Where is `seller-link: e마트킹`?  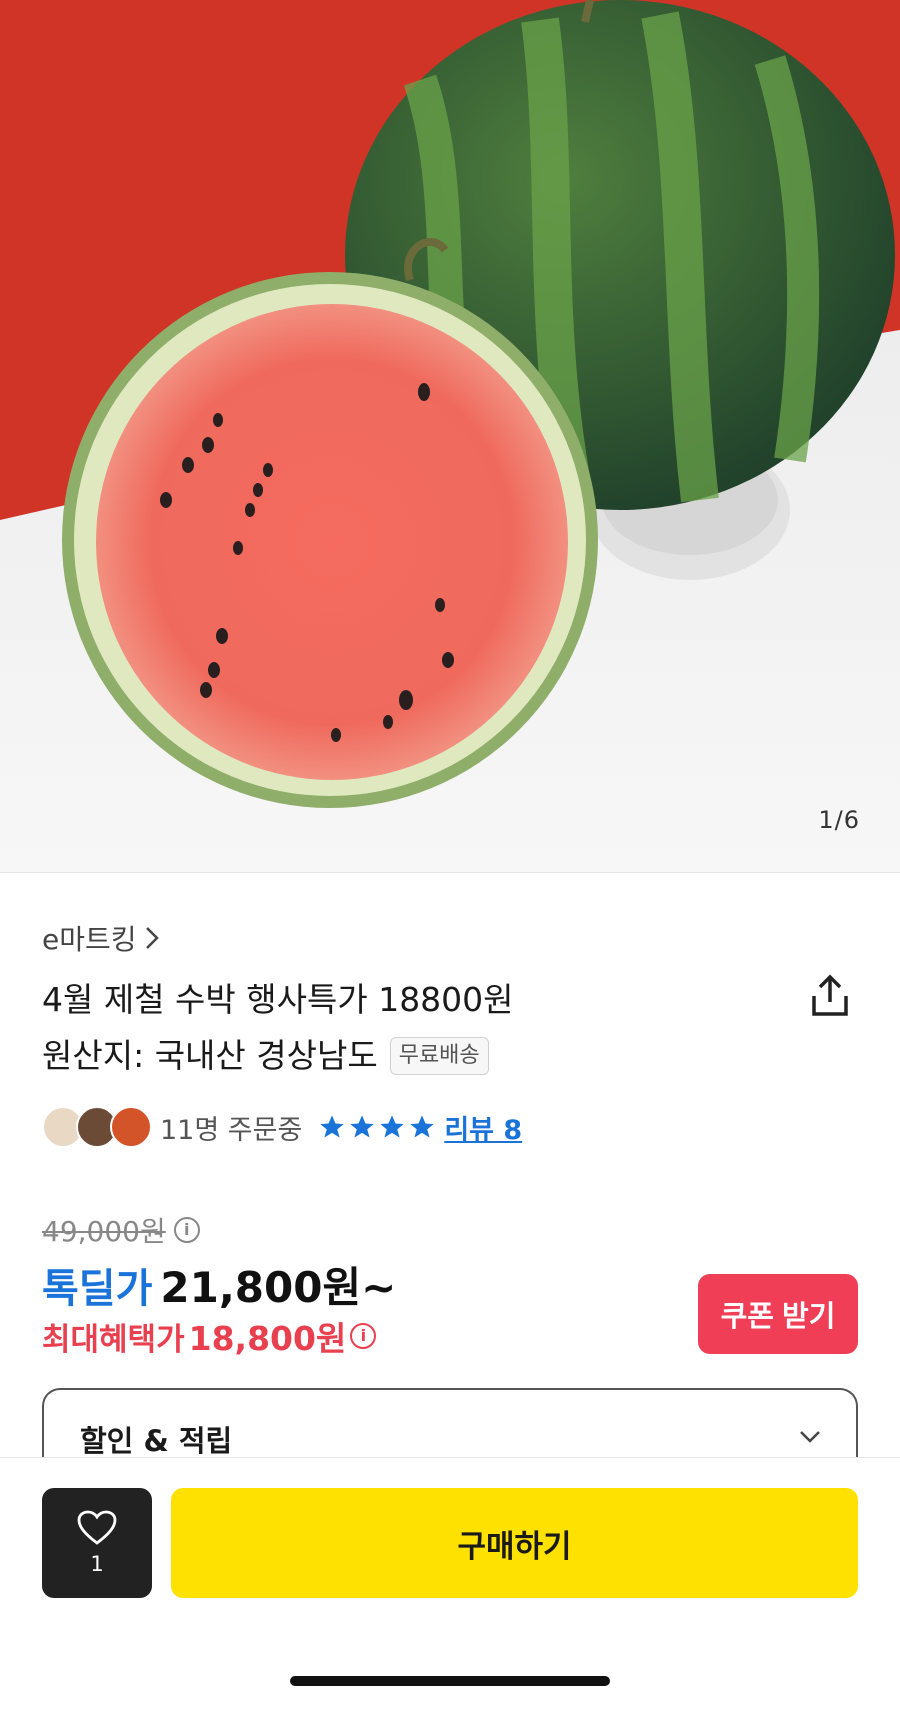 seller-link: e마트킹 is located at coordinates (101, 938).